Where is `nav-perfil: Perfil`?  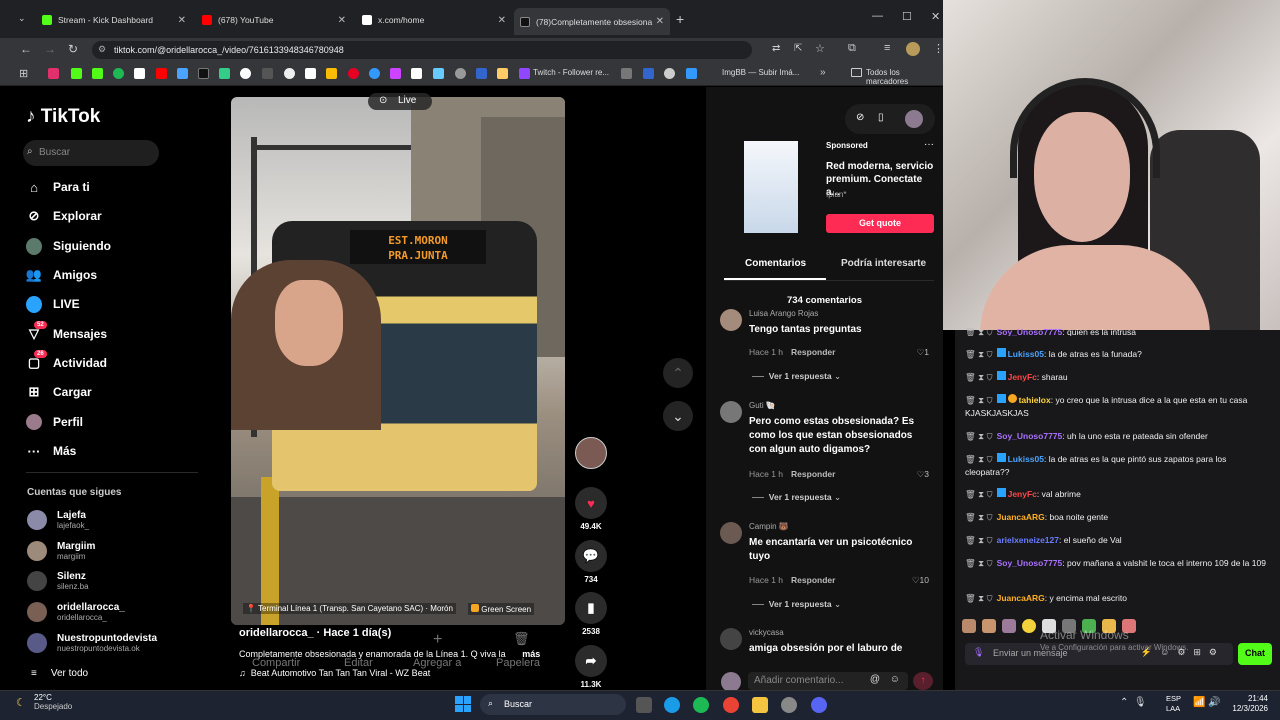 nav-perfil: Perfil is located at coordinates (54, 422).